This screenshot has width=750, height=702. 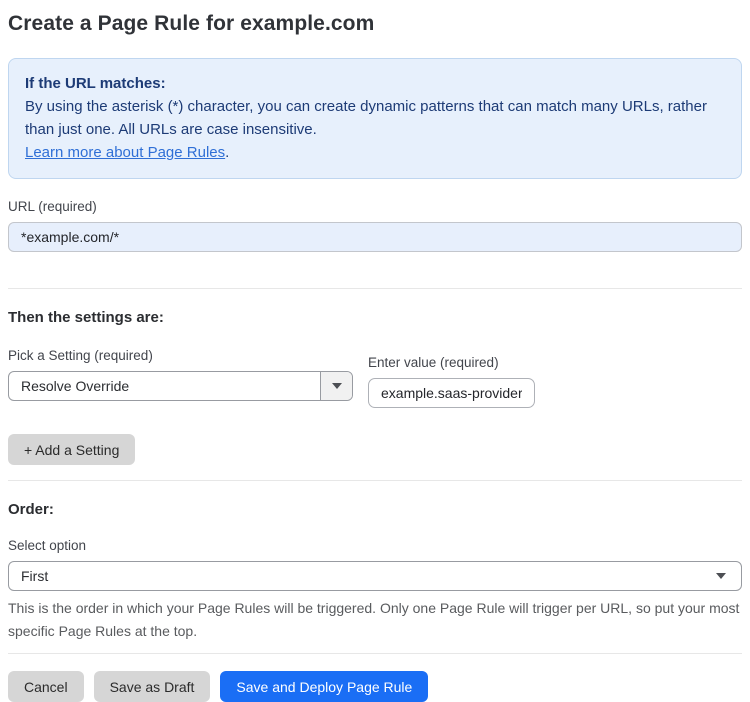 What do you see at coordinates (433, 362) in the screenshot?
I see `setting-value-label: Enter value (required)` at bounding box center [433, 362].